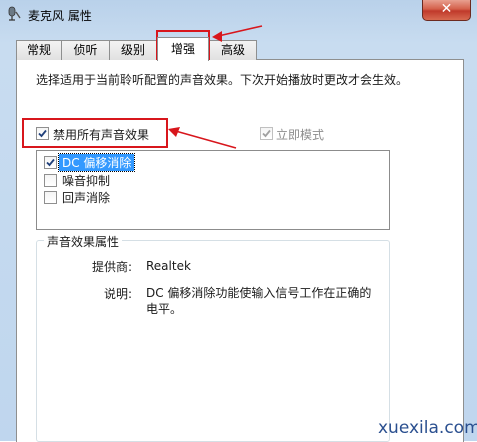 Image resolution: width=477 pixels, height=442 pixels. I want to click on tab-enhancements: 增强, so click(183, 49).